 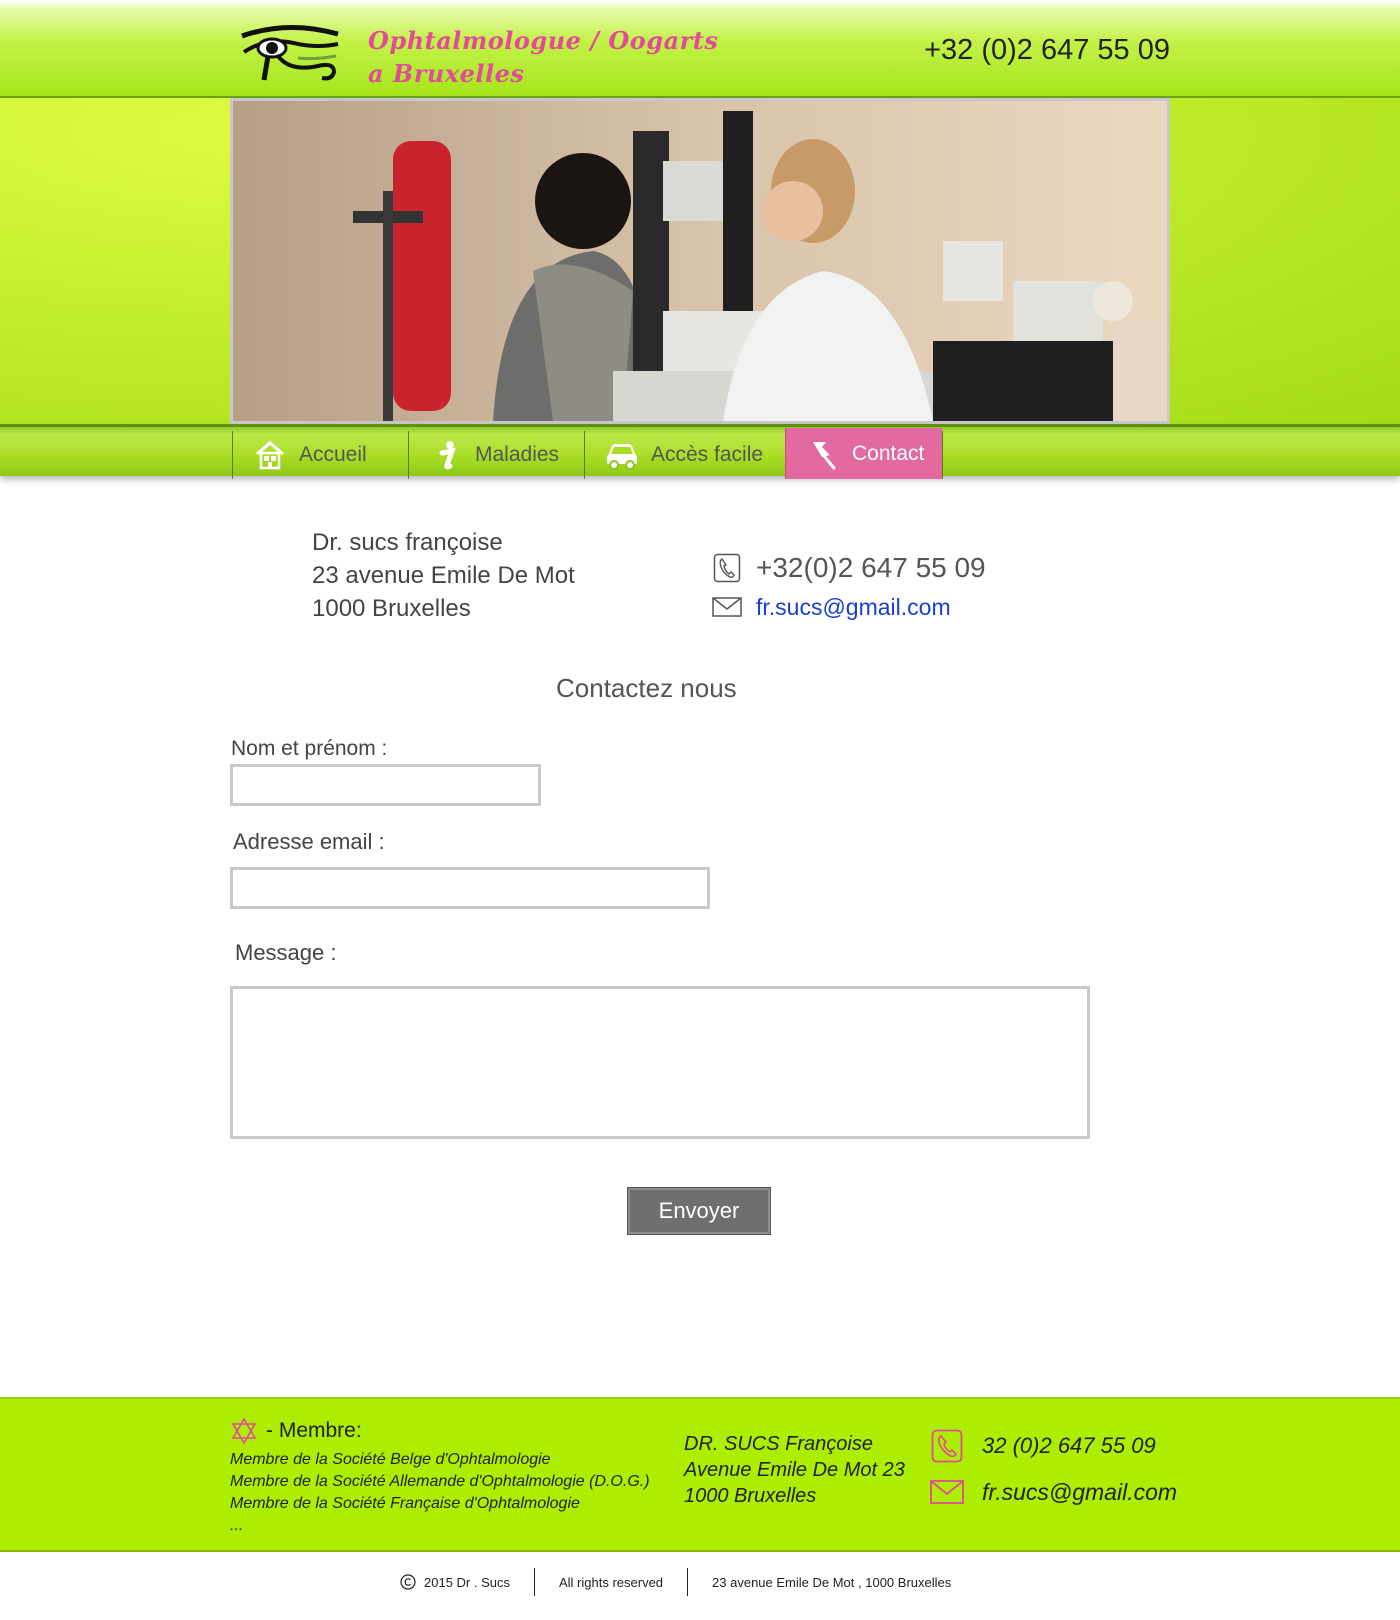 What do you see at coordinates (558, 57) in the screenshot?
I see `site-title: Ophtalmologue / Oogarts a Bruxelles` at bounding box center [558, 57].